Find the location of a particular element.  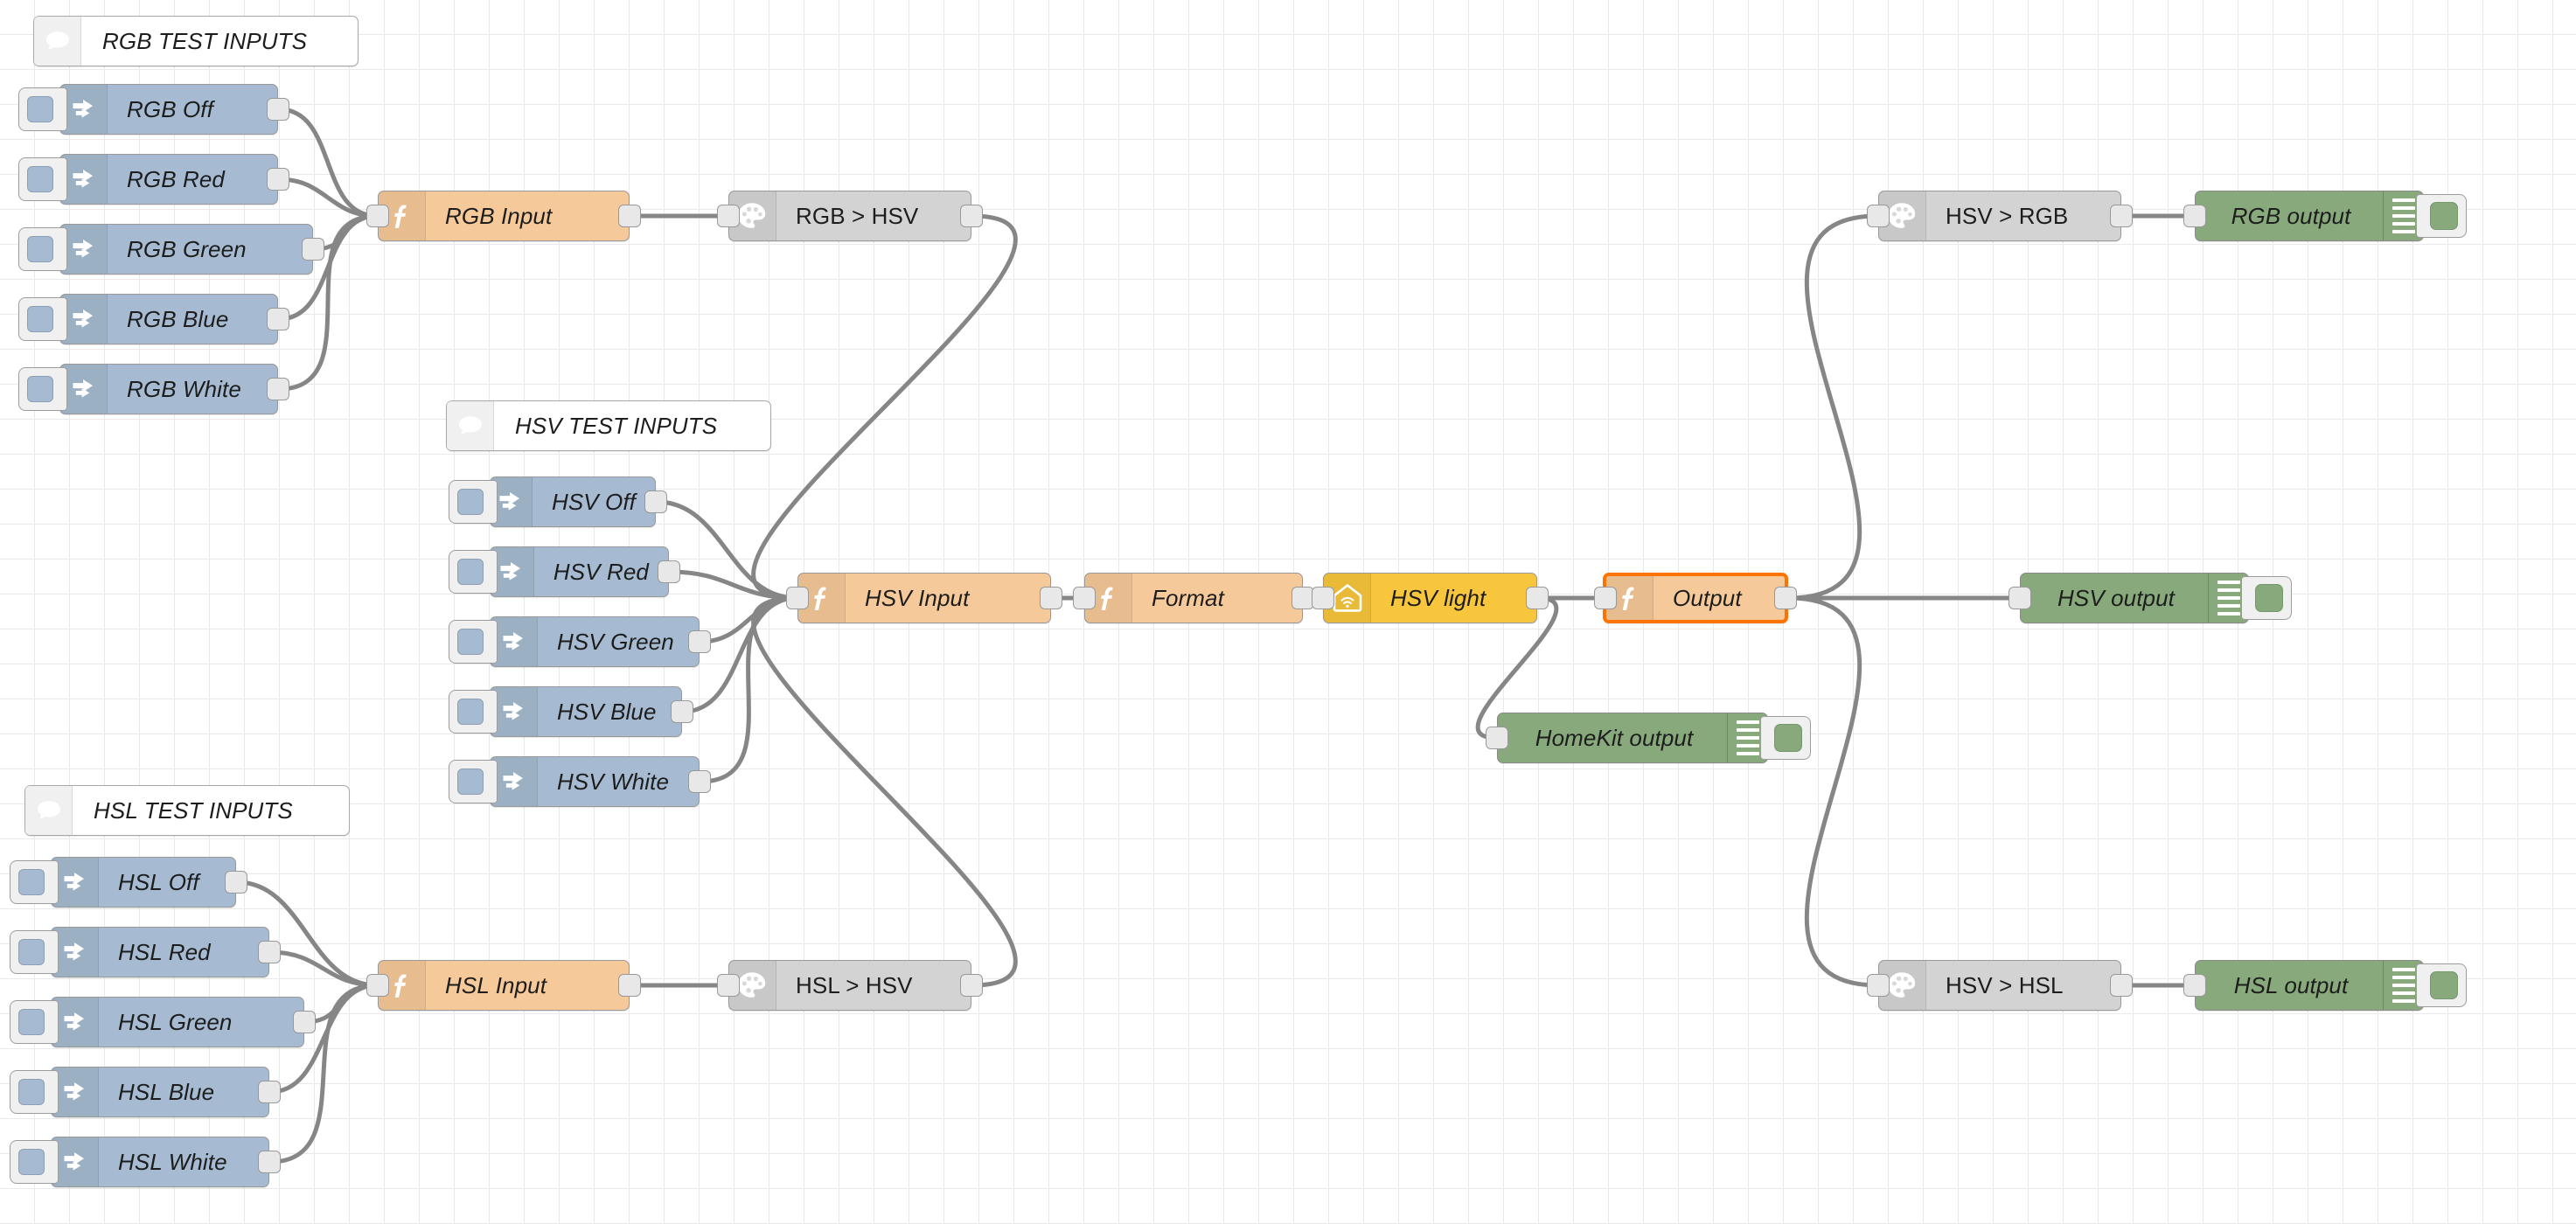

debug-node-homekit-output: HomeKit output is located at coordinates (1648, 738).